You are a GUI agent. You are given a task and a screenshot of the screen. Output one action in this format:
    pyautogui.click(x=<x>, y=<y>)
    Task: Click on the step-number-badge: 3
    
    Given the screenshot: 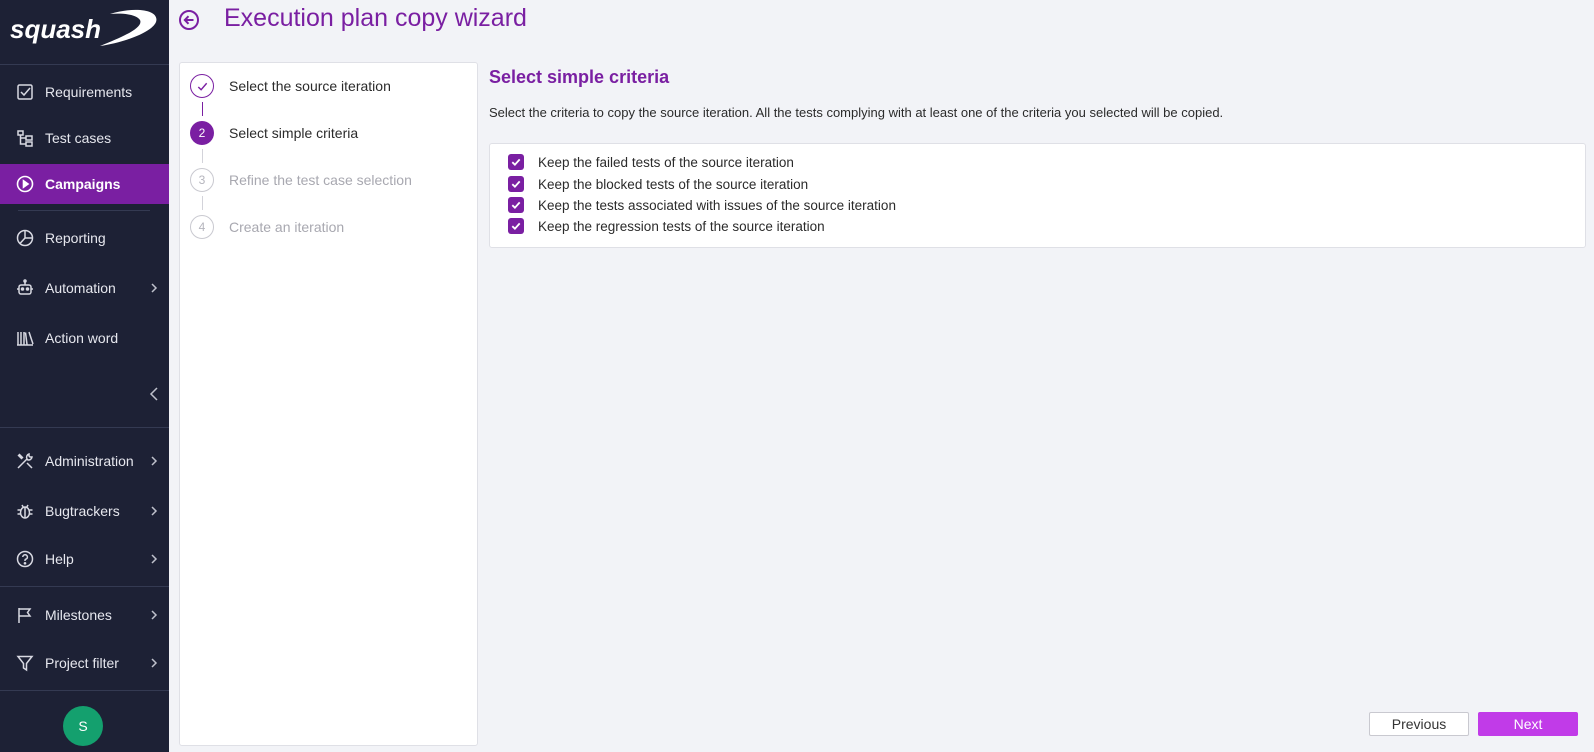 What is the action you would take?
    pyautogui.click(x=202, y=180)
    